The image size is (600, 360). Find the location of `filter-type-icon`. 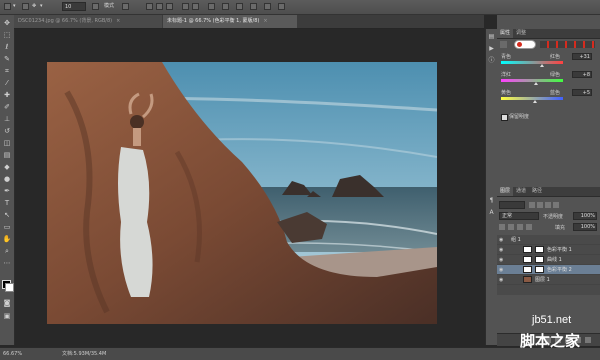

filter-type-icon is located at coordinates (548, 205).